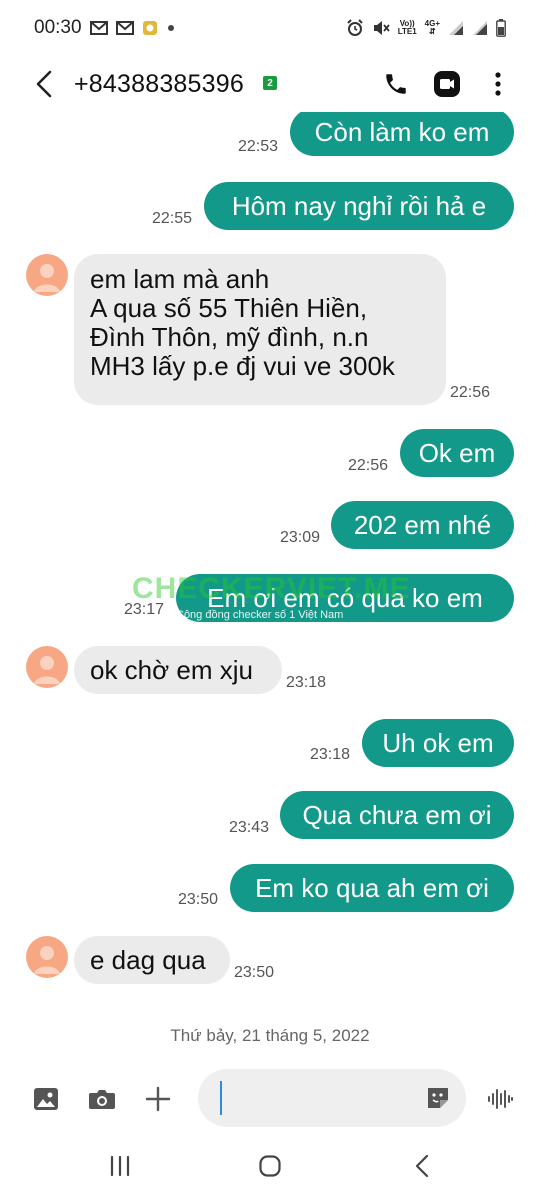 The width and height of the screenshot is (540, 1200). I want to click on home-button, so click(270, 1166).